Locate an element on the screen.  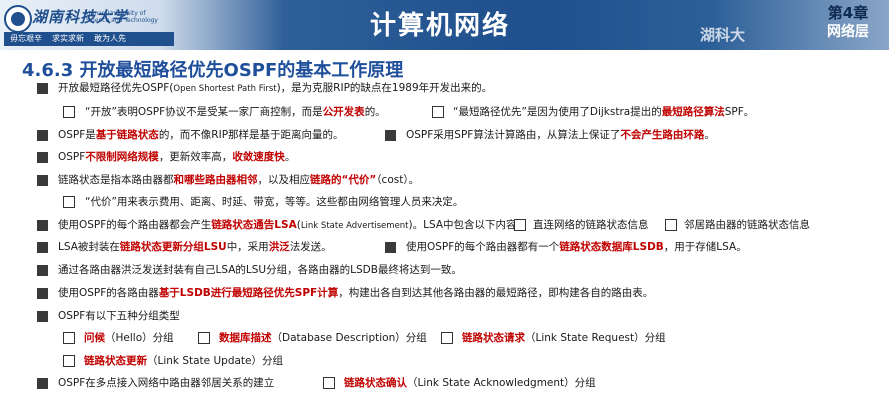
text-part: SPF。 is located at coordinates (739, 112).